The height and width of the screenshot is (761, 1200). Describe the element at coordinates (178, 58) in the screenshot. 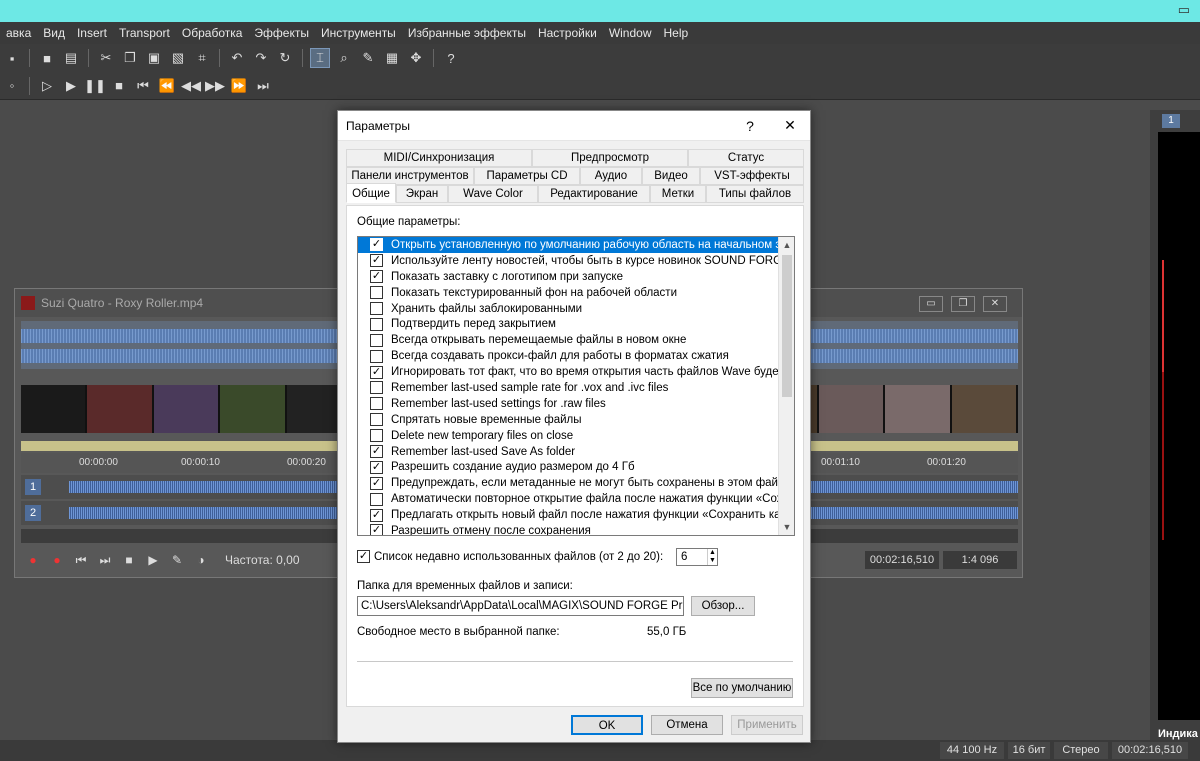

I see `mix-icon: ▧` at that location.